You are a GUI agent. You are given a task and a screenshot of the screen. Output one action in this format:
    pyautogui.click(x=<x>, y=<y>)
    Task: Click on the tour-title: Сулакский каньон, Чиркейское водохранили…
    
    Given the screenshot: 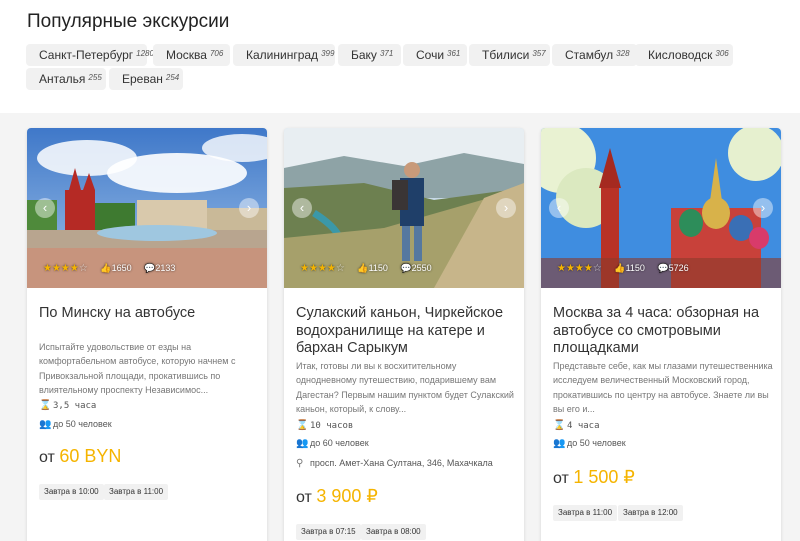 What is the action you would take?
    pyautogui.click(x=407, y=331)
    